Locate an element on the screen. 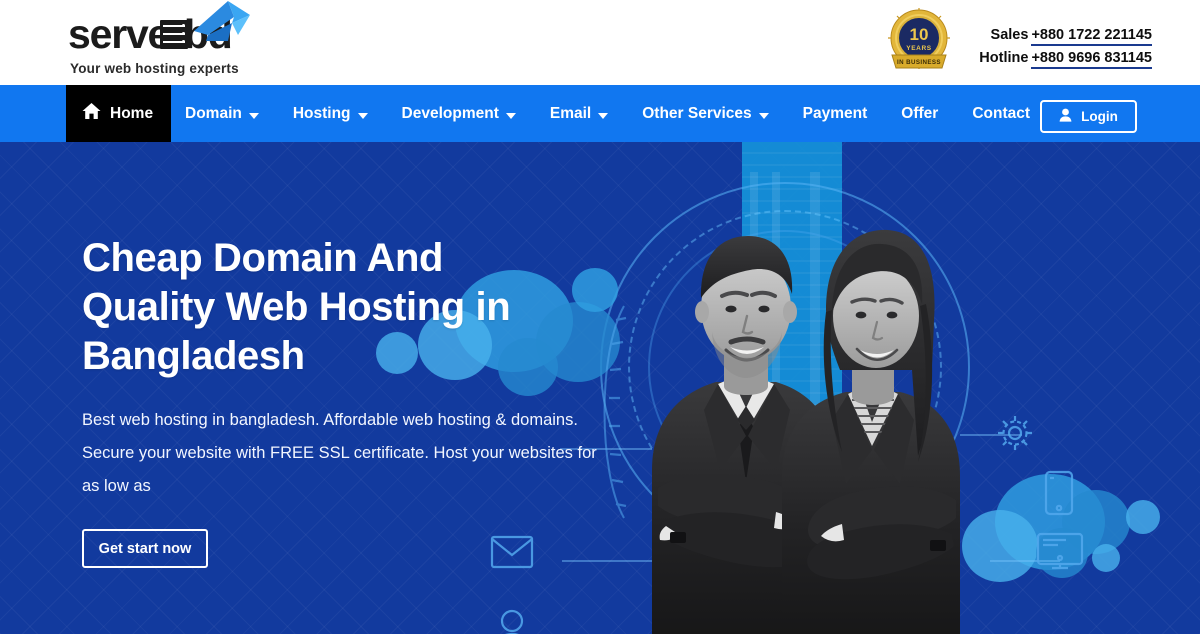 This screenshot has height=634, width=1200. nav-item-domain-label: Domain is located at coordinates (213, 113).